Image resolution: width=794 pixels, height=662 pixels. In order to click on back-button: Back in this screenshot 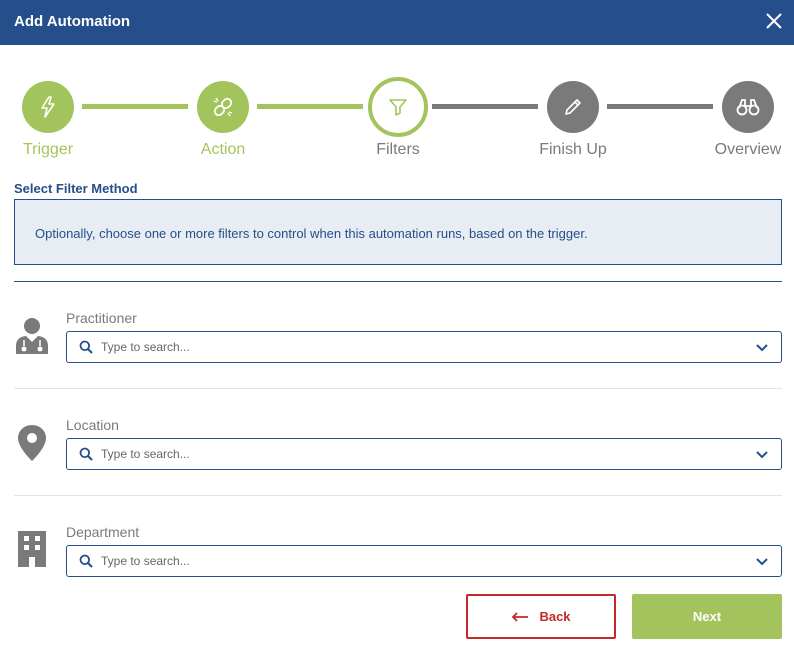, I will do `click(541, 616)`.